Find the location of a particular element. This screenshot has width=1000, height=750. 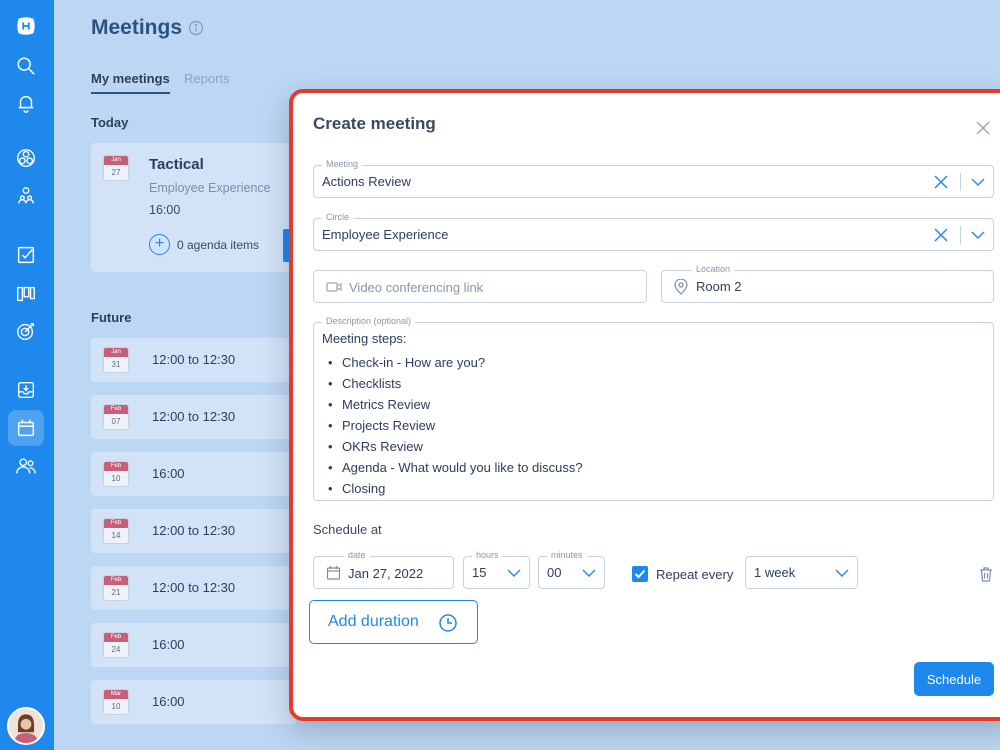

future-meeting-row: Feb 21 12:00 to 12:30 is located at coordinates (193, 588).